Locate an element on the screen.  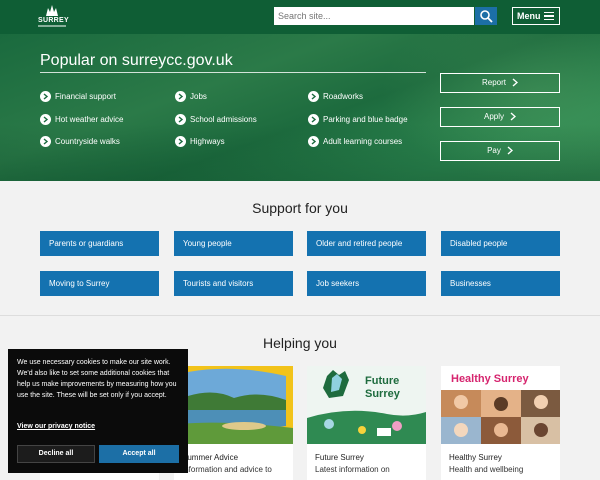
report-button: Report is located at coordinates (500, 83).